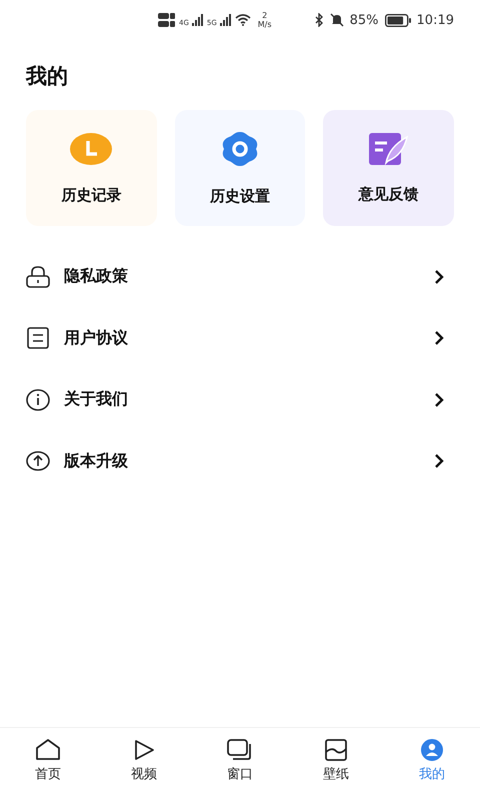 Image resolution: width=480 pixels, height=800 pixels. What do you see at coordinates (242, 20) in the screenshot?
I see `wifi-icon` at bounding box center [242, 20].